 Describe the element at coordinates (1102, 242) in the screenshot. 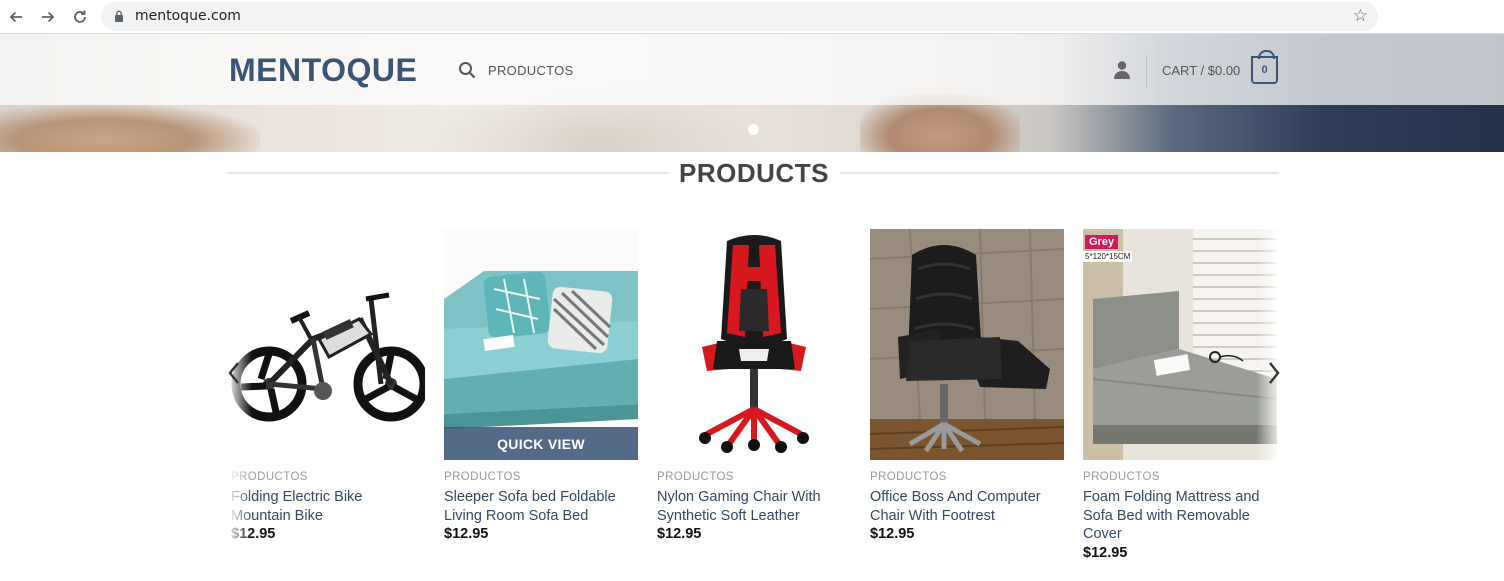

I see `color-badge: Grey` at that location.